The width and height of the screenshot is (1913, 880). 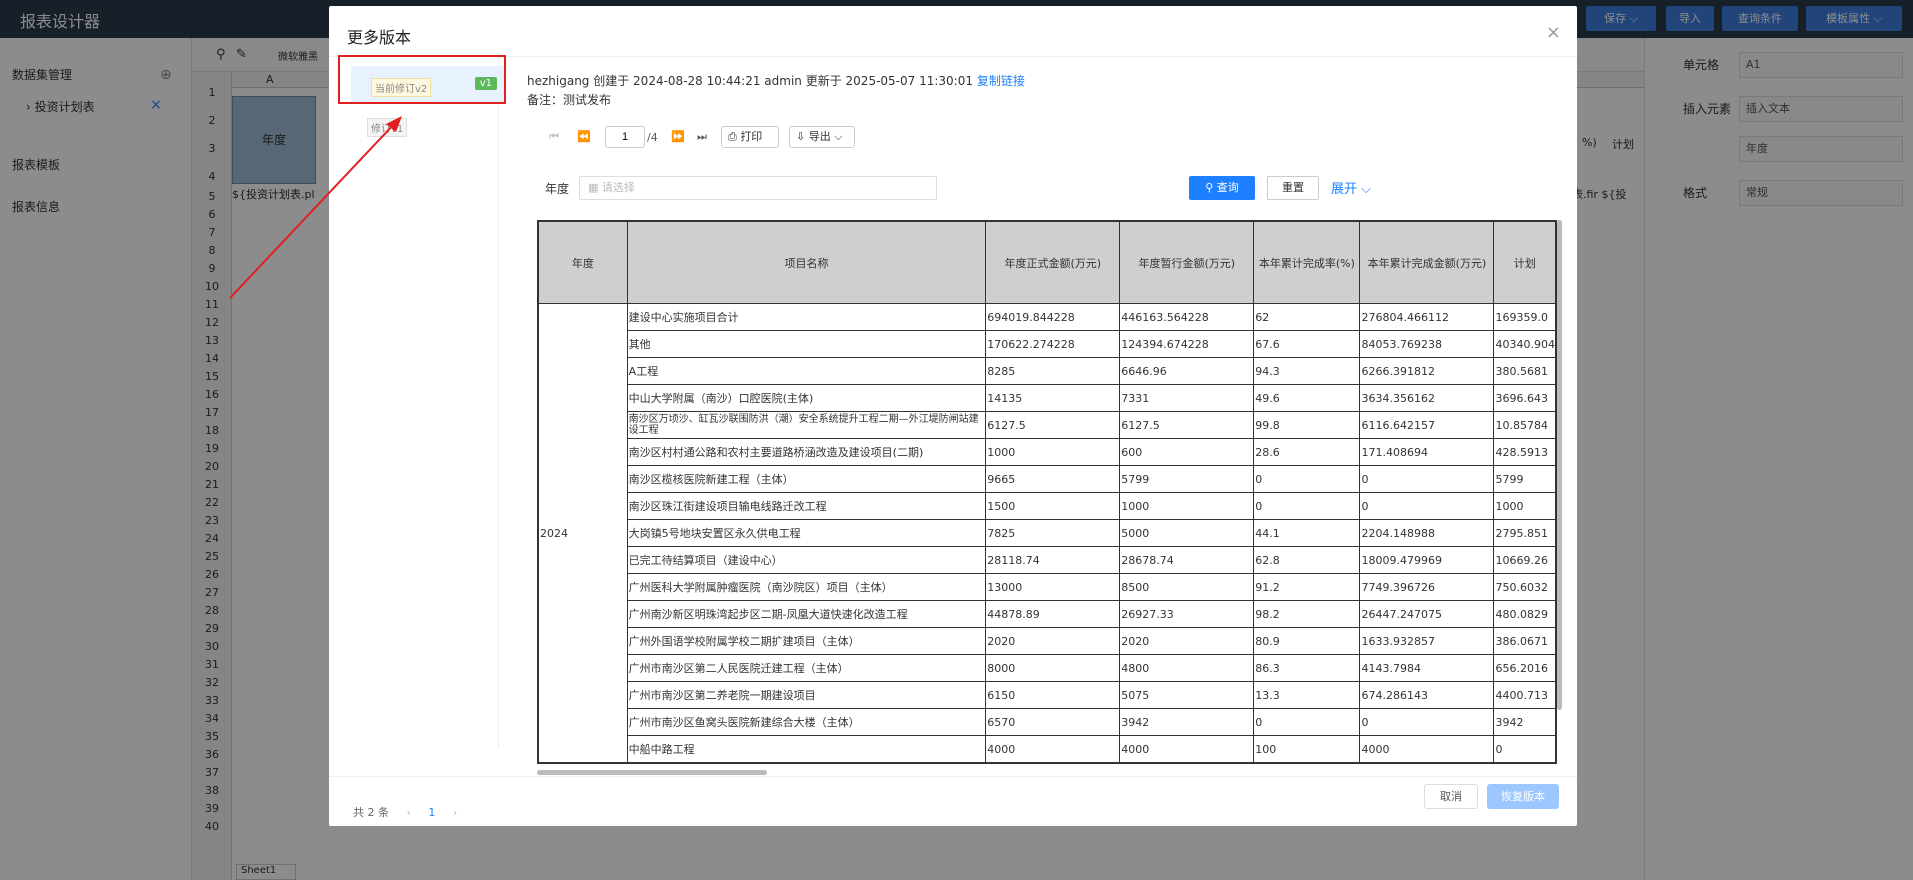 What do you see at coordinates (1053, 614) in the screenshot?
I see `cell: 44878.89` at bounding box center [1053, 614].